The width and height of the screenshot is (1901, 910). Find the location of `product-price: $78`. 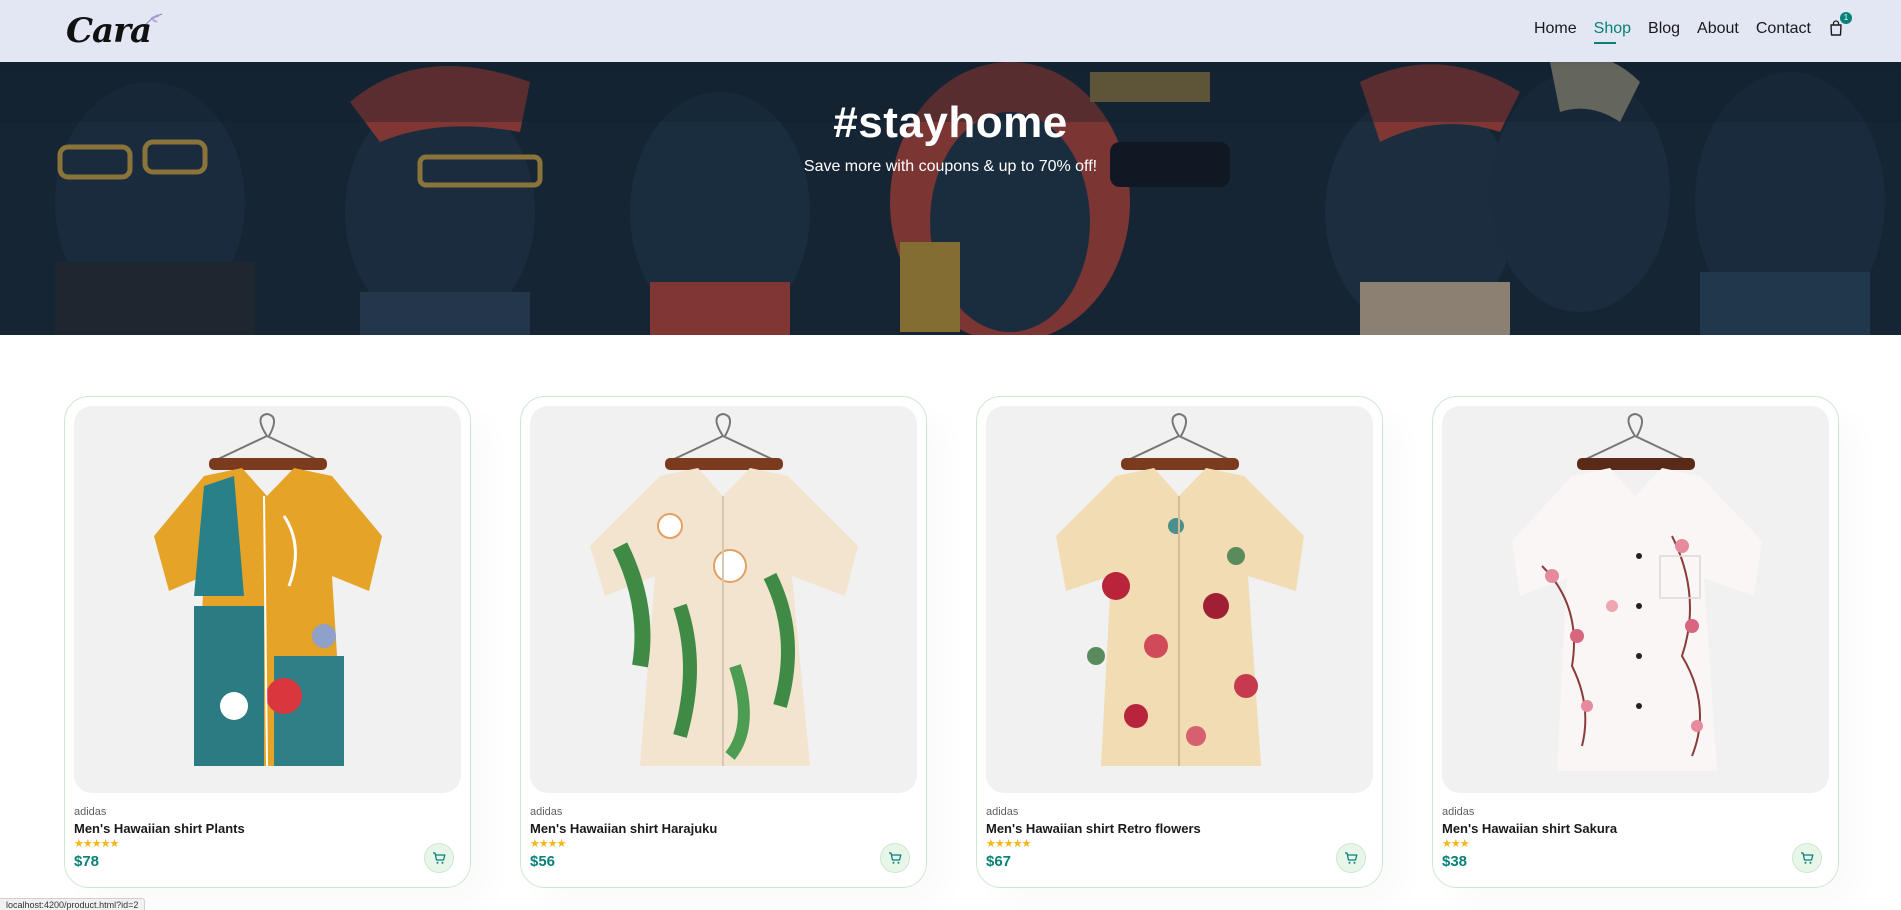

product-price: $78 is located at coordinates (87, 861).